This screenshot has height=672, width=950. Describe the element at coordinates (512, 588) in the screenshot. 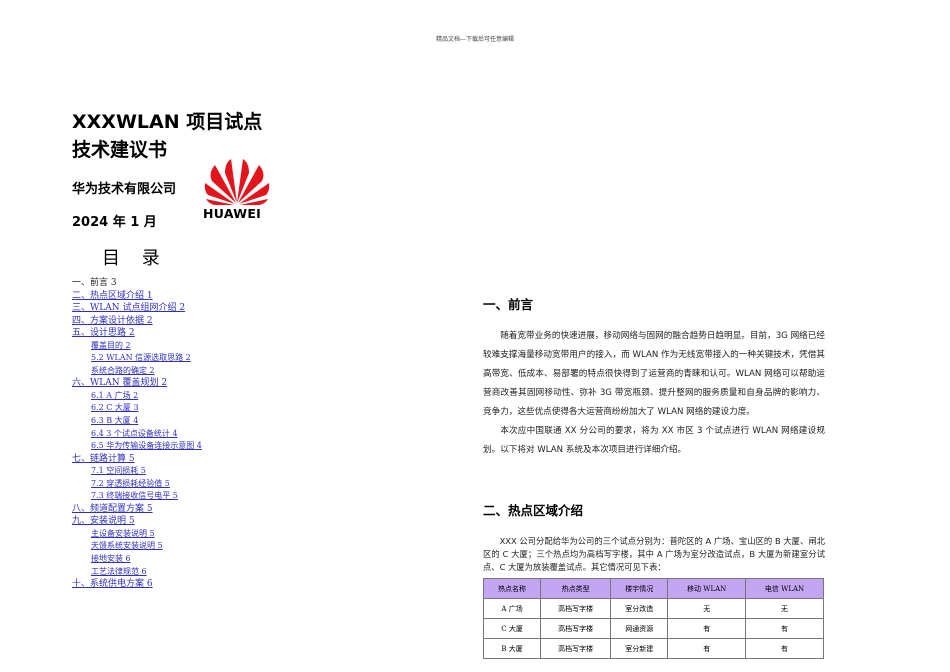

I see `column-header: 热点名称` at that location.